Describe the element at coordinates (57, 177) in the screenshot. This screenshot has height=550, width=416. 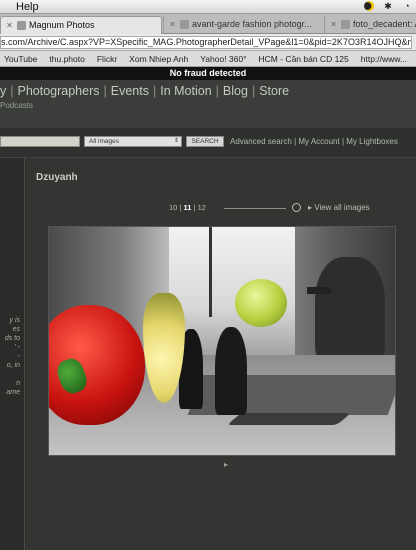
I see `photographer-name: Dzuyanh` at that location.